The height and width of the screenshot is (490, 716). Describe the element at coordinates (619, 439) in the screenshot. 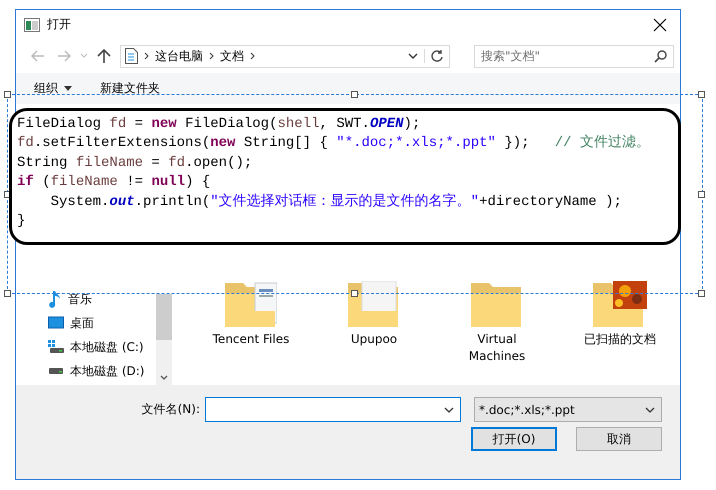

I see `cancel-button: 取消` at that location.